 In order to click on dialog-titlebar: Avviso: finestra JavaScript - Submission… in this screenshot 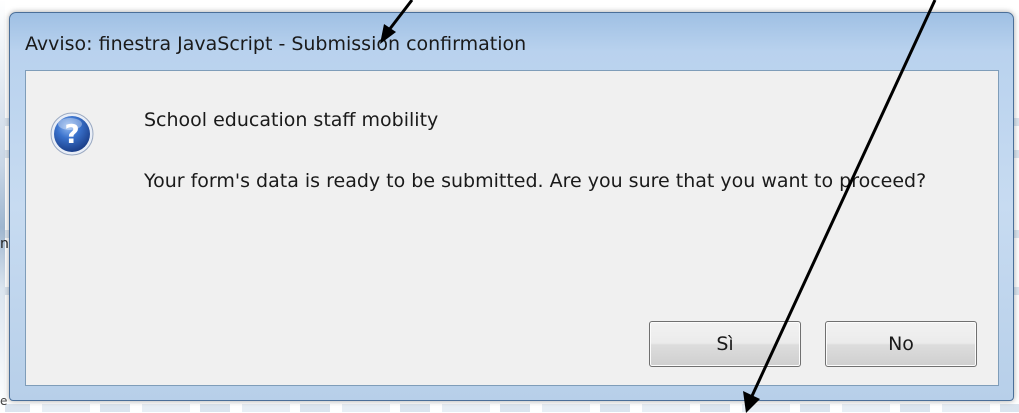, I will do `click(511, 41)`.